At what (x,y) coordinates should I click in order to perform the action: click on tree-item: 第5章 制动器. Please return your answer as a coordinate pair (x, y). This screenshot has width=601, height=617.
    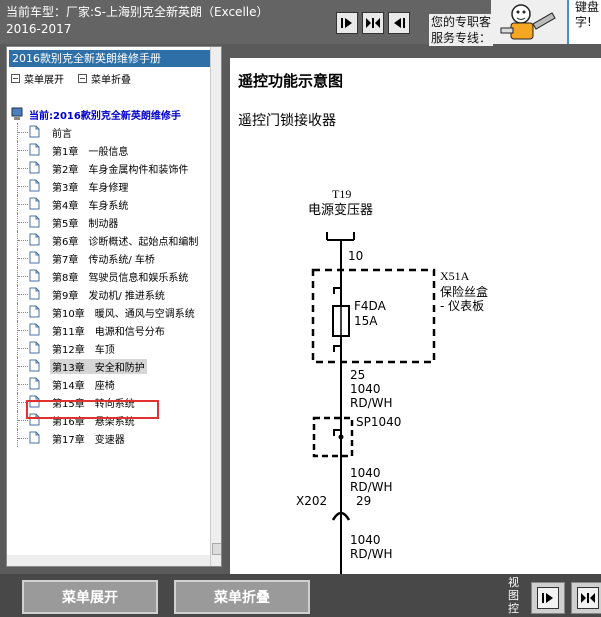
    Looking at the image, I should click on (107, 222).